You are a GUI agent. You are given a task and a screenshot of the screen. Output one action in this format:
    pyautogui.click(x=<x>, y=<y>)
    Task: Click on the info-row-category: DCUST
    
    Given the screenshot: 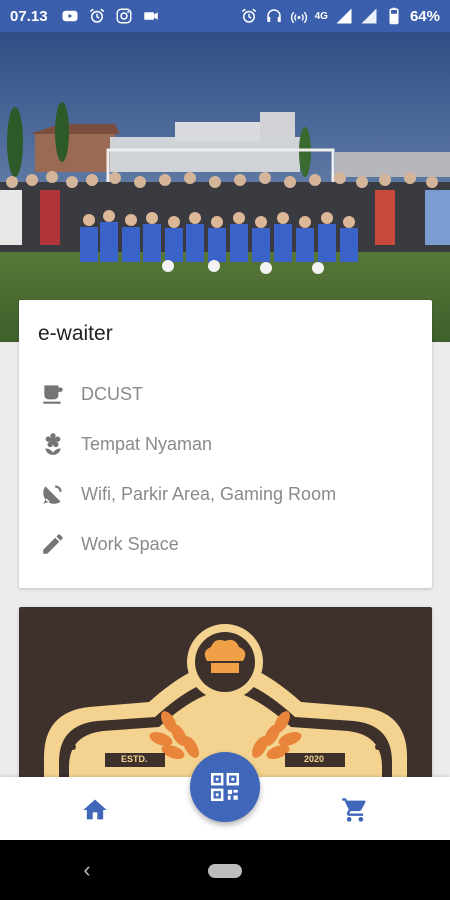 What is the action you would take?
    pyautogui.click(x=91, y=394)
    